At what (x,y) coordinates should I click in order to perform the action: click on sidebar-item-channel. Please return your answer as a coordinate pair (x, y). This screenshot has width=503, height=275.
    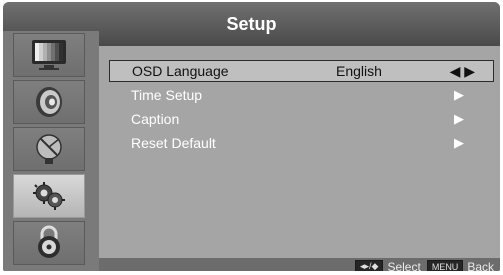
    Looking at the image, I should click on (49, 149).